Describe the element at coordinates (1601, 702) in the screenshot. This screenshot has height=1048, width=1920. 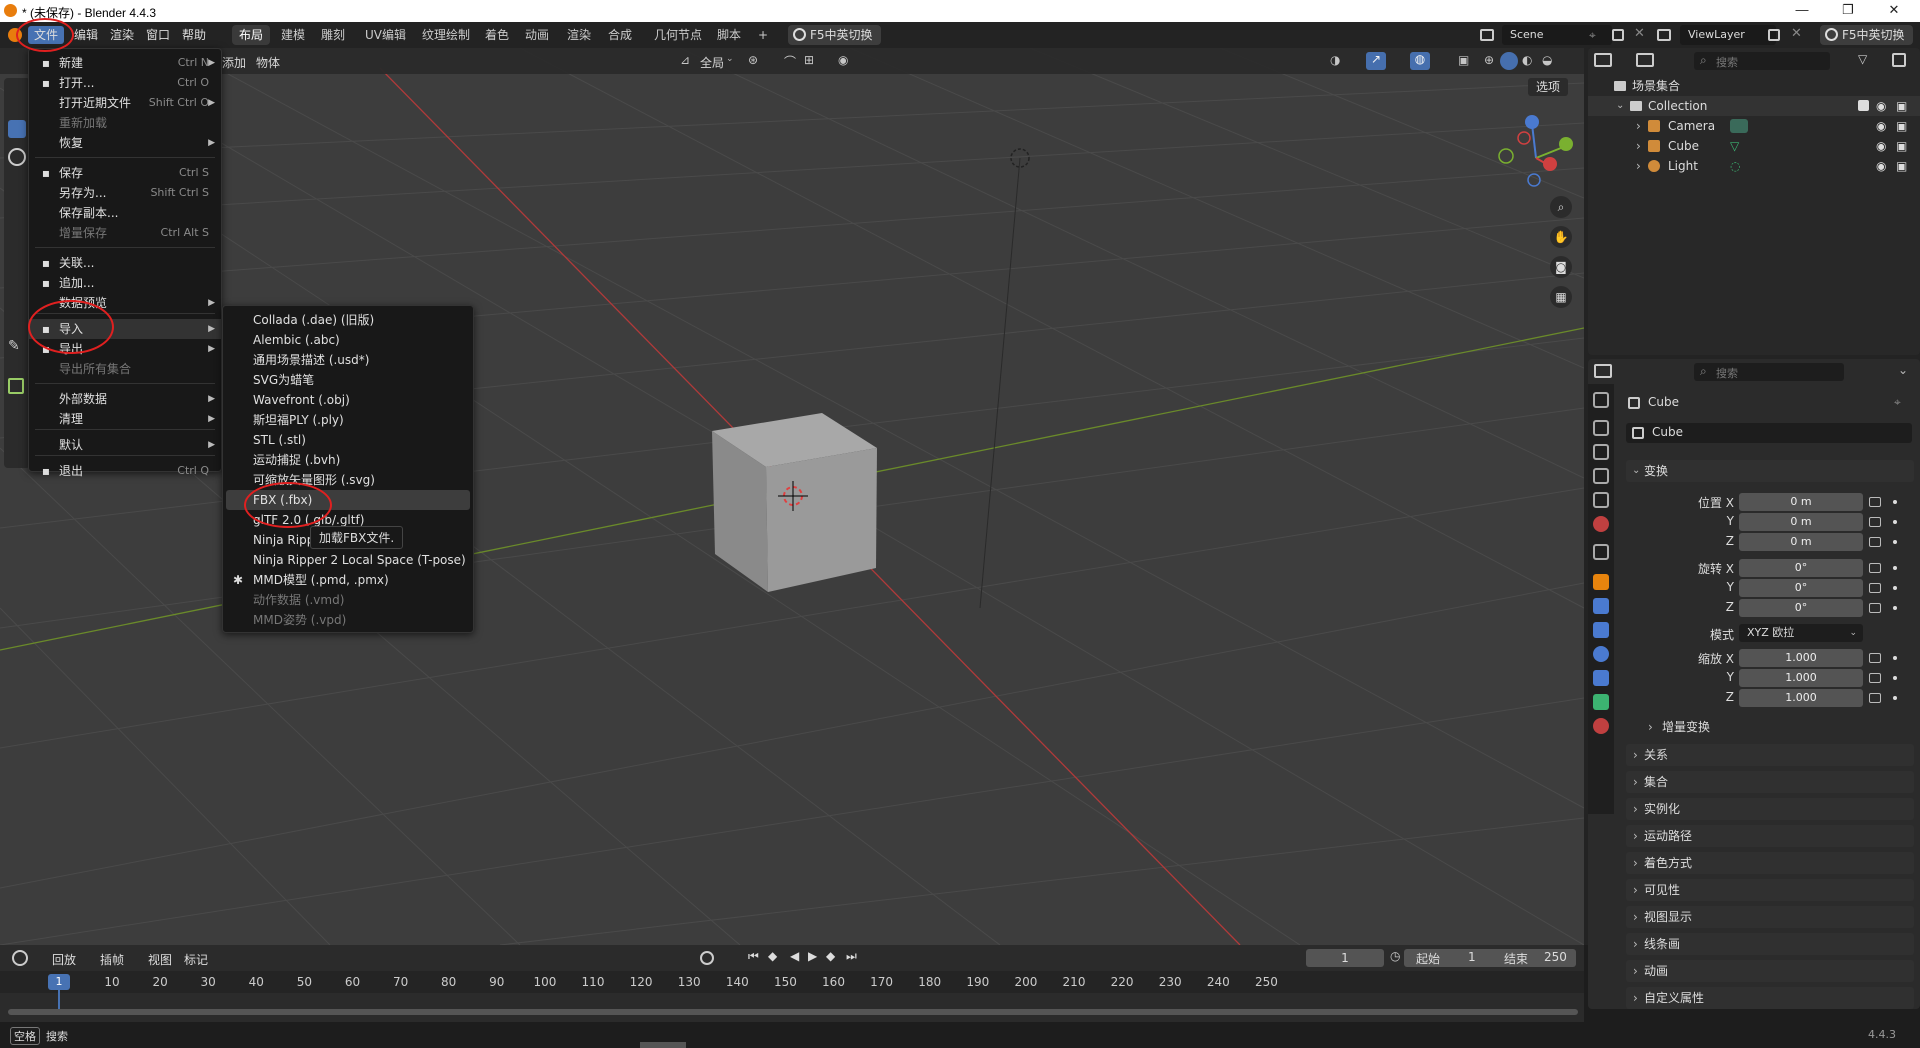
I see `data-tab-icon` at that location.